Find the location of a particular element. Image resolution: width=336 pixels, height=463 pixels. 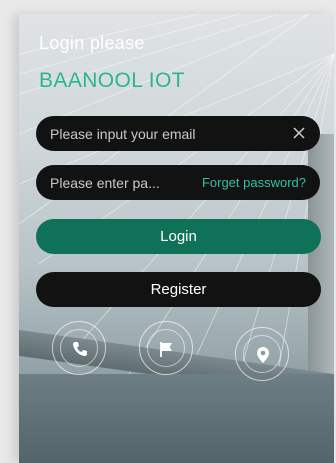

register-button: Register is located at coordinates (178, 289).